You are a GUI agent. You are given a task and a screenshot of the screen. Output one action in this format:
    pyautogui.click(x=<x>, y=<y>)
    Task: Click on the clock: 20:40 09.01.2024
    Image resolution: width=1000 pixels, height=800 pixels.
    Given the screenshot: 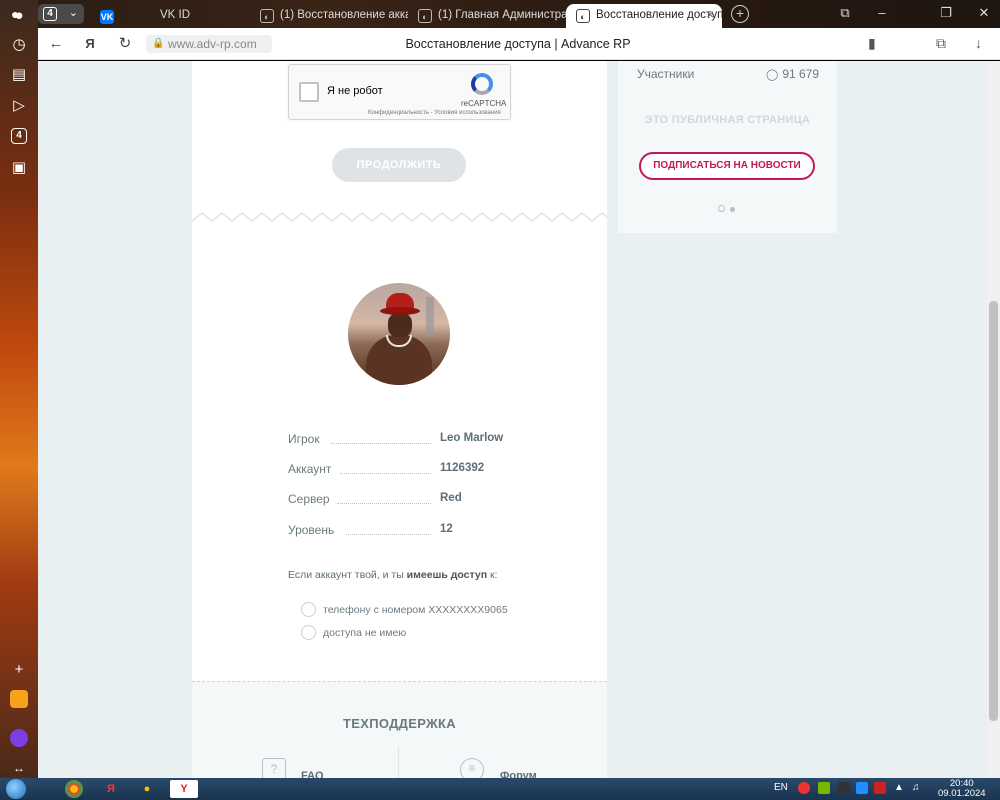 What is the action you would take?
    pyautogui.click(x=962, y=789)
    